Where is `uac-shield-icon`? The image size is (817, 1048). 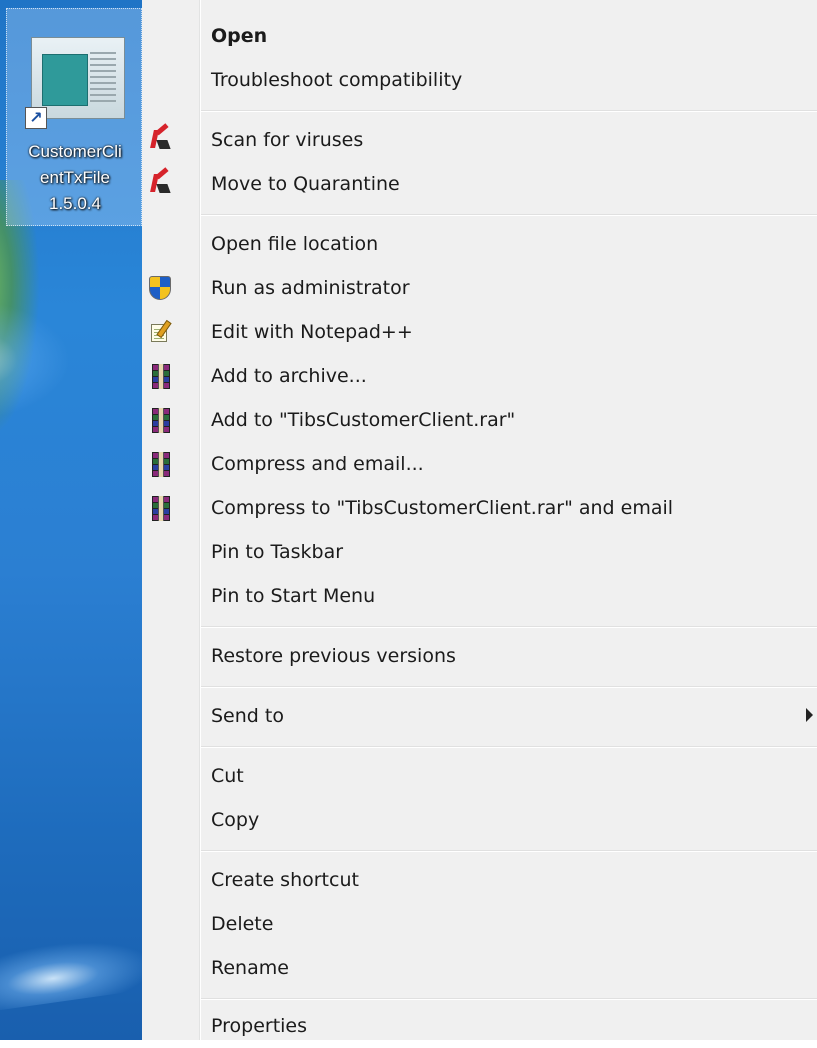
uac-shield-icon is located at coordinates (161, 288).